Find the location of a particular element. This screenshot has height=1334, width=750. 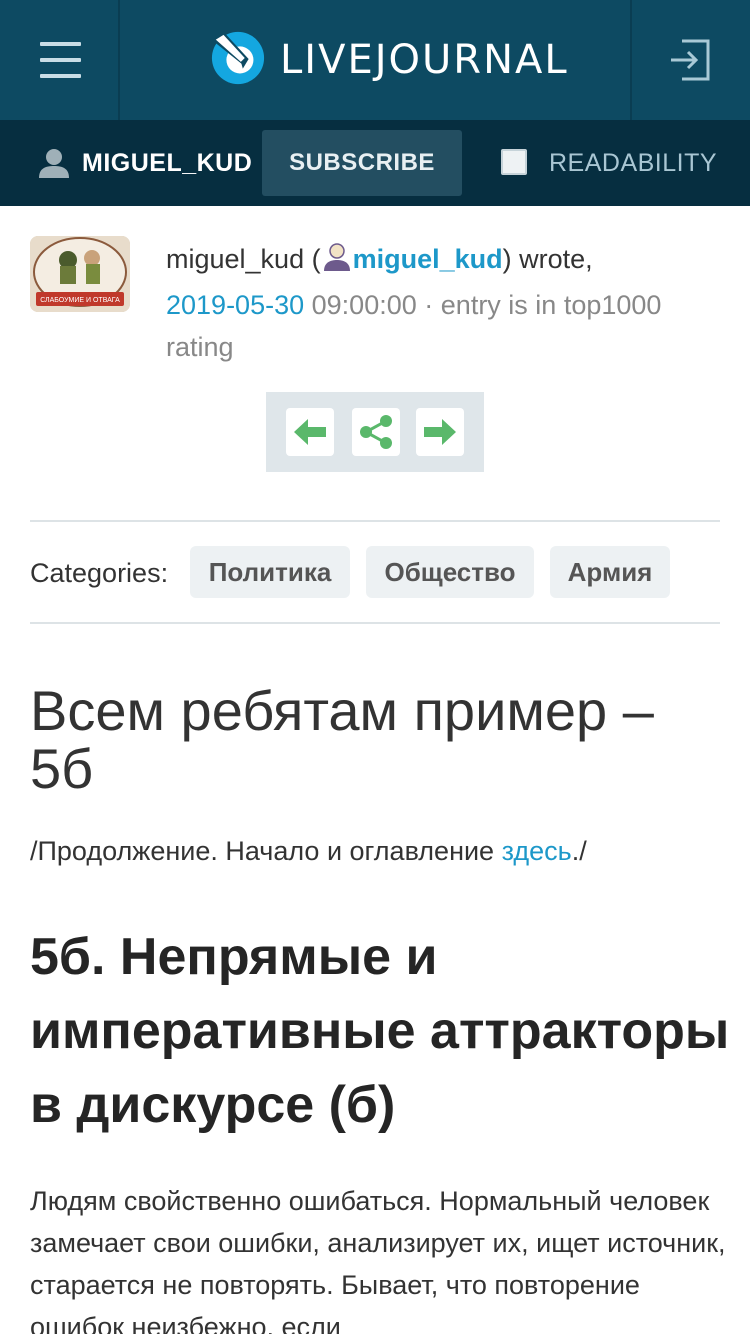

menu-button is located at coordinates (60, 60).